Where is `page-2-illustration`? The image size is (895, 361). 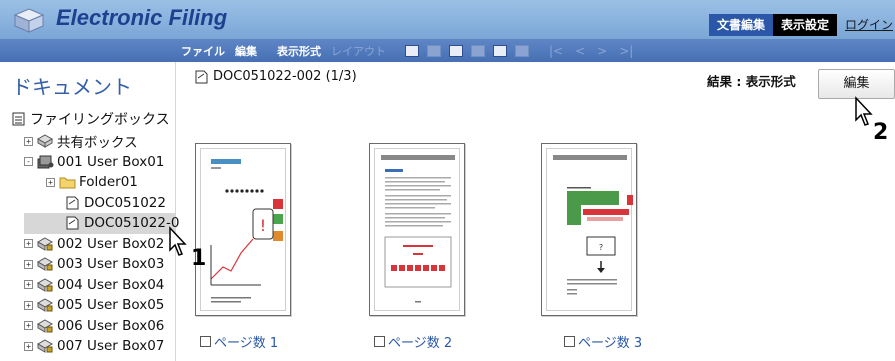 page-2-illustration is located at coordinates (418, 229).